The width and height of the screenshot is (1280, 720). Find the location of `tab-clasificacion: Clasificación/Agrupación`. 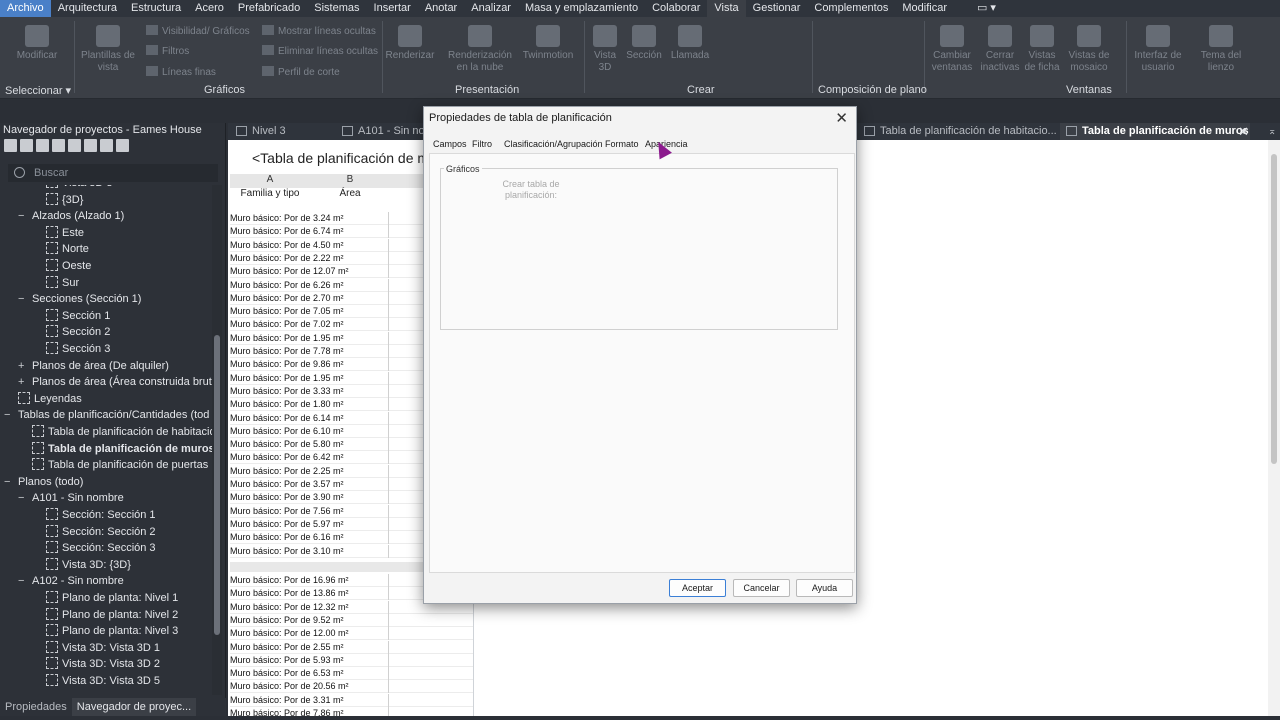

tab-clasificacion: Clasificación/Agrupación is located at coordinates (553, 144).